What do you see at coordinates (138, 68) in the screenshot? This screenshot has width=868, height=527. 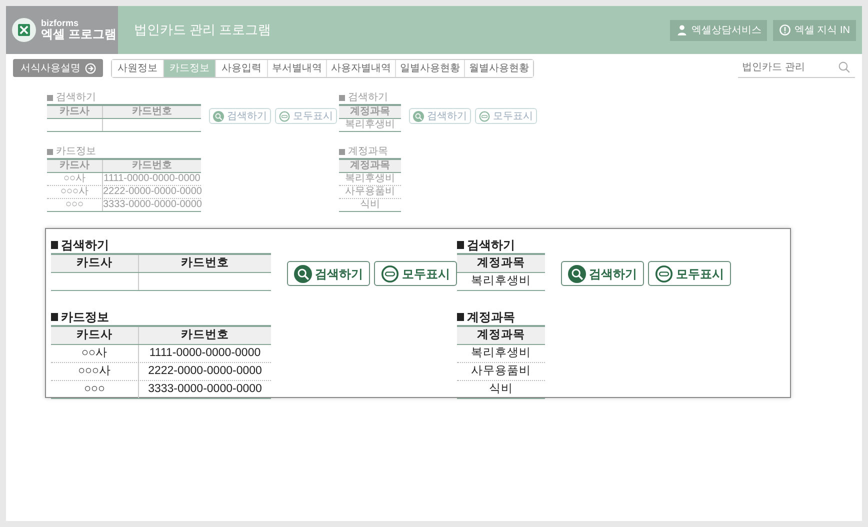 I see `tab: 사원정보` at bounding box center [138, 68].